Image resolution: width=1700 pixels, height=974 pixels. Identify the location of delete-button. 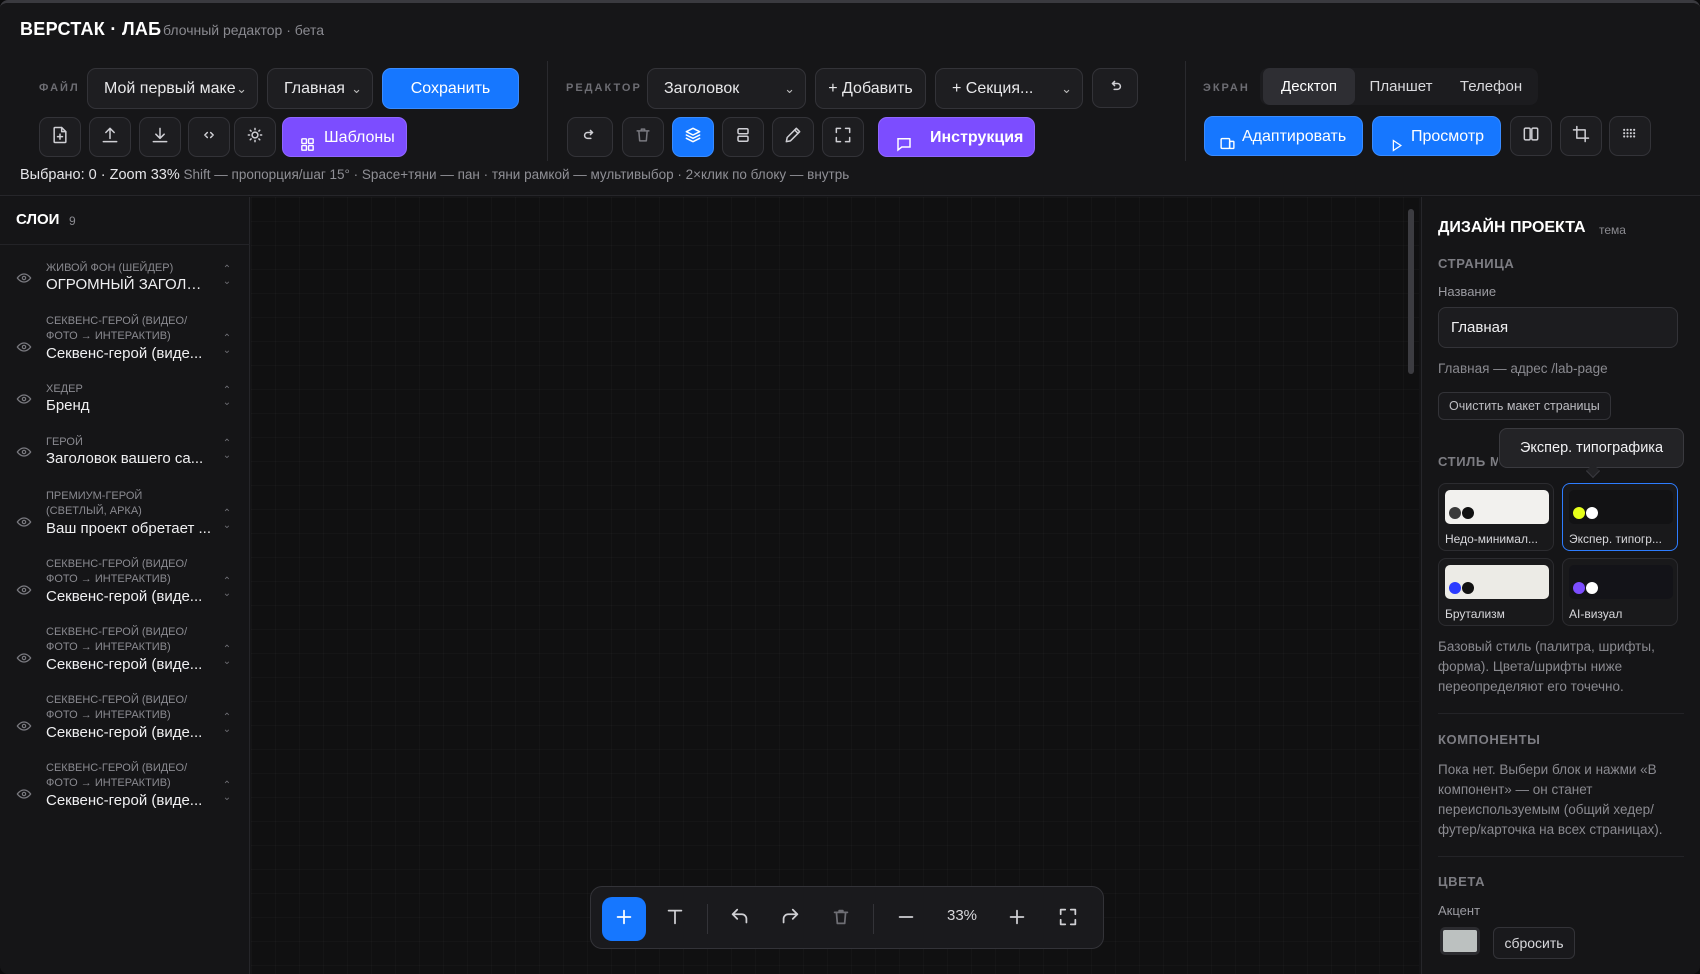
(643, 137).